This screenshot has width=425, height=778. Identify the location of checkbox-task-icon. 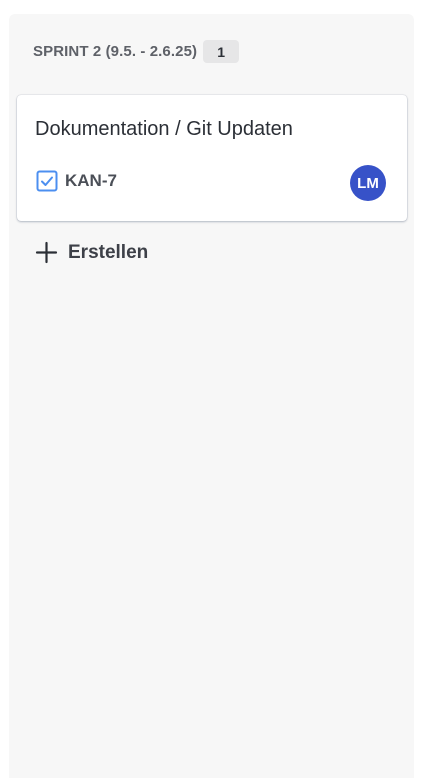
(47, 181).